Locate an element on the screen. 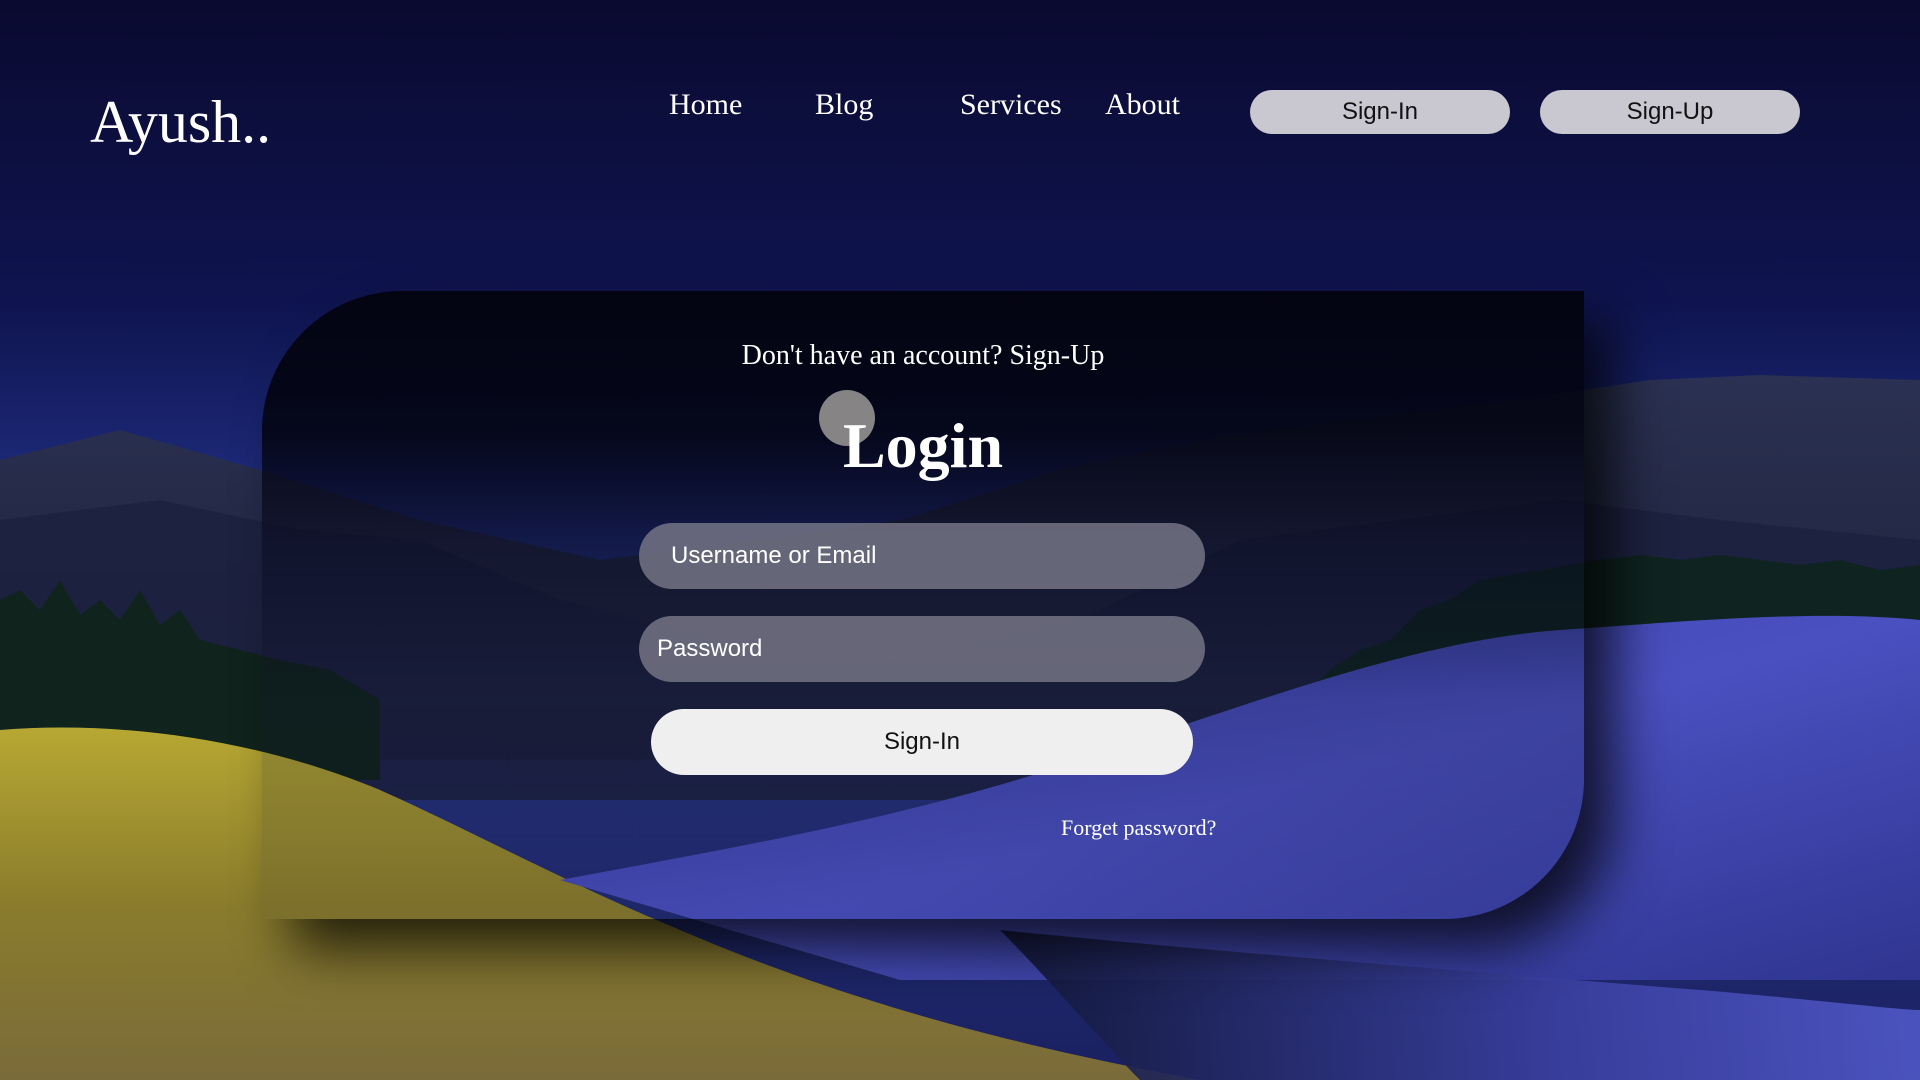  forgot-password-link: Forget password? is located at coordinates (1138, 828).